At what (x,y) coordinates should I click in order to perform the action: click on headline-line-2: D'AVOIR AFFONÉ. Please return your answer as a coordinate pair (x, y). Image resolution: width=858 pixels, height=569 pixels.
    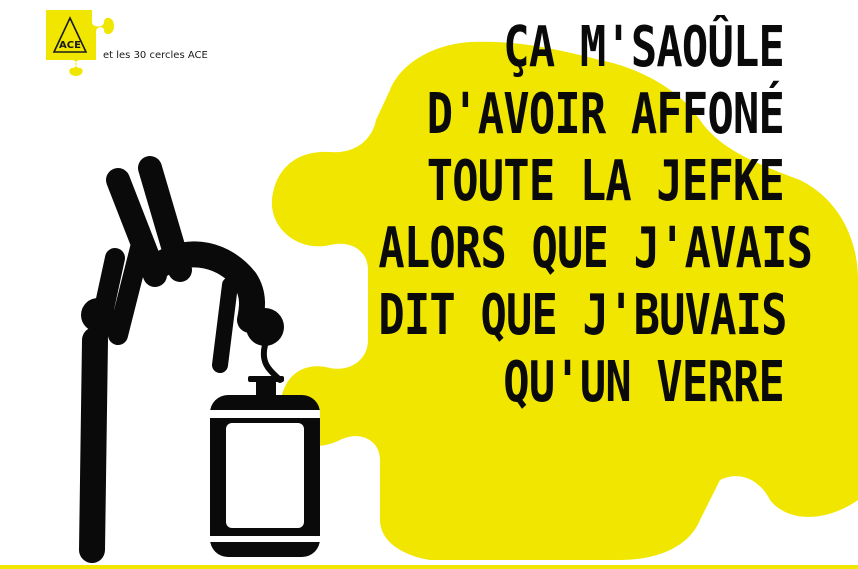
    Looking at the image, I should click on (605, 114).